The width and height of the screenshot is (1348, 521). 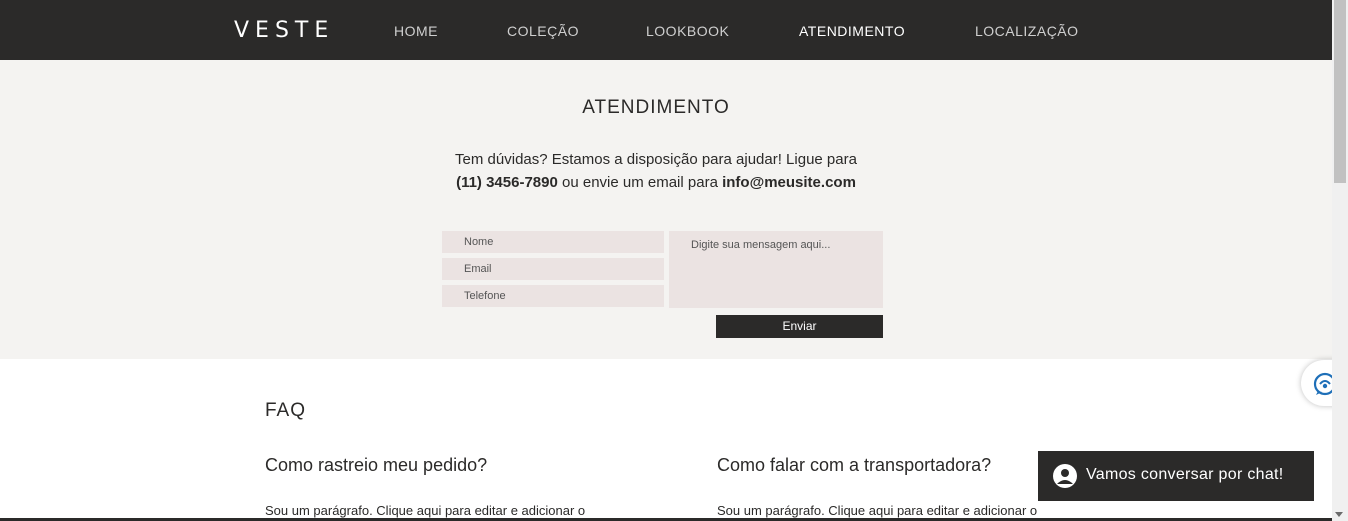 What do you see at coordinates (485, 296) in the screenshot?
I see `phone-field-placeholder: Telefone` at bounding box center [485, 296].